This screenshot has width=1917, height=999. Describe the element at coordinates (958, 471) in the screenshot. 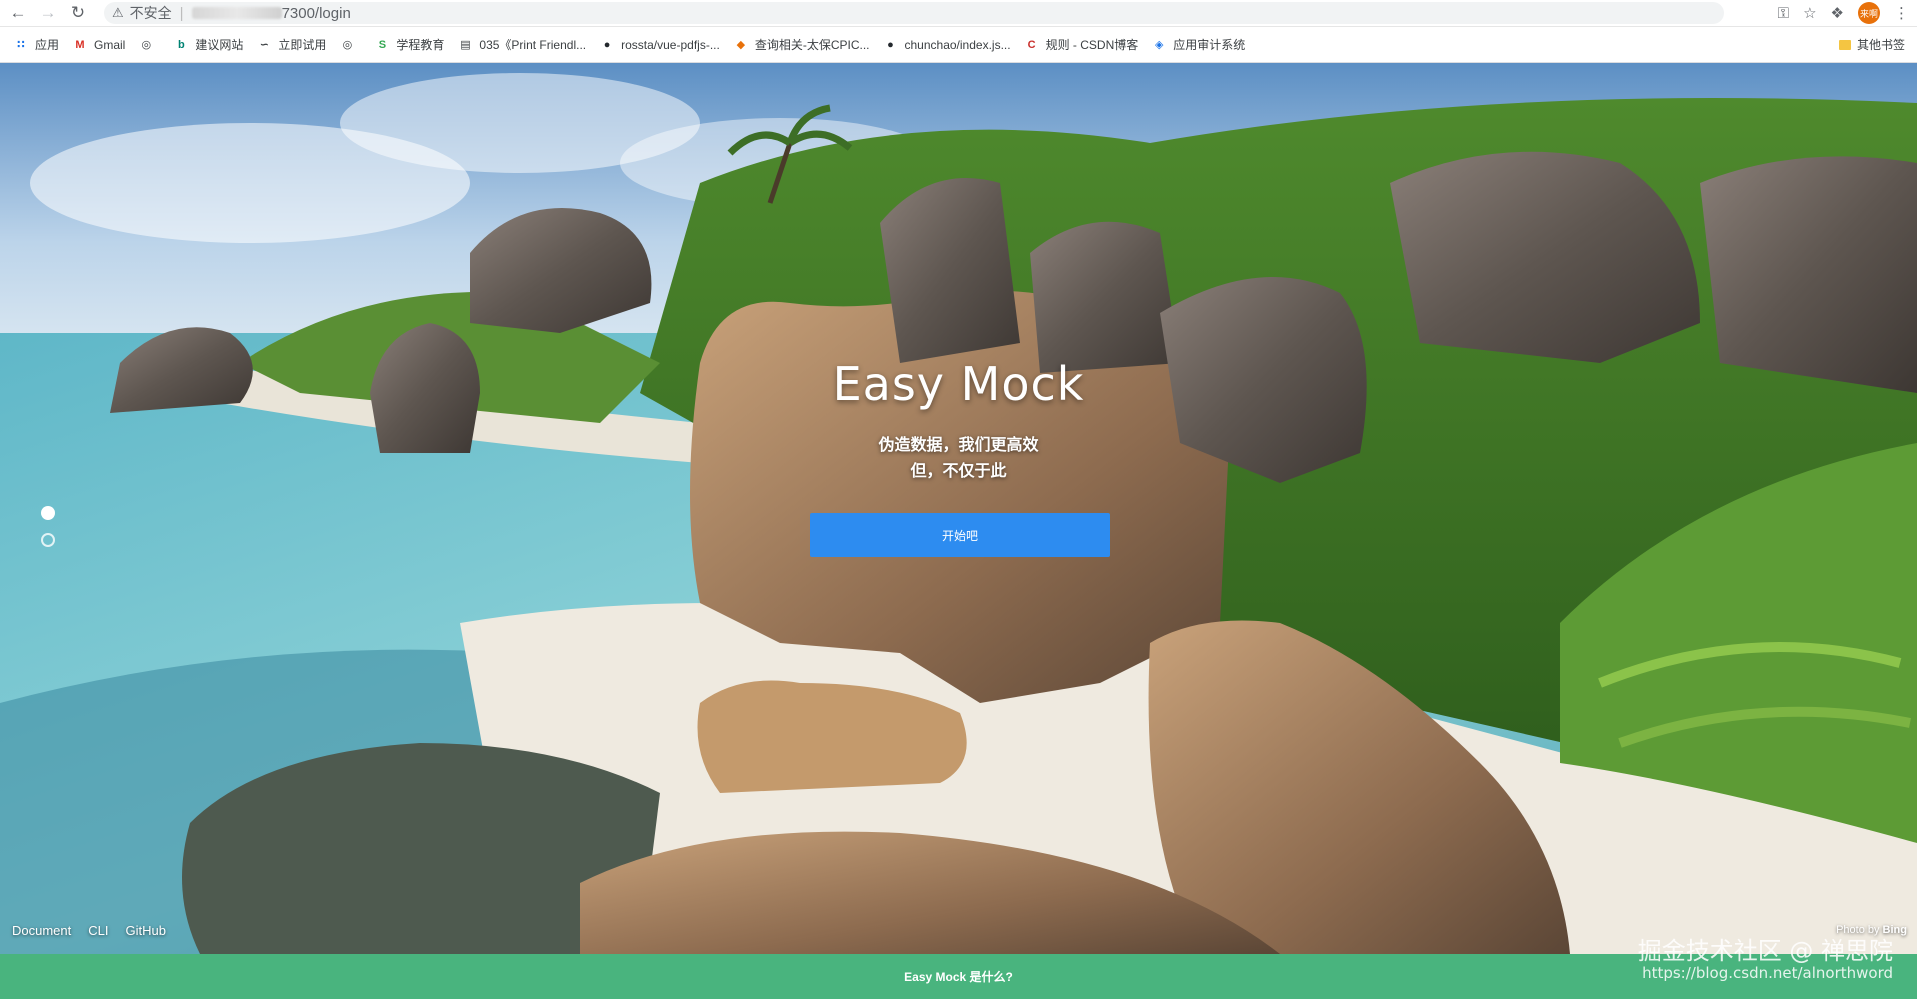

I see `hero-subtitle-line2: 但，不仅于此` at that location.